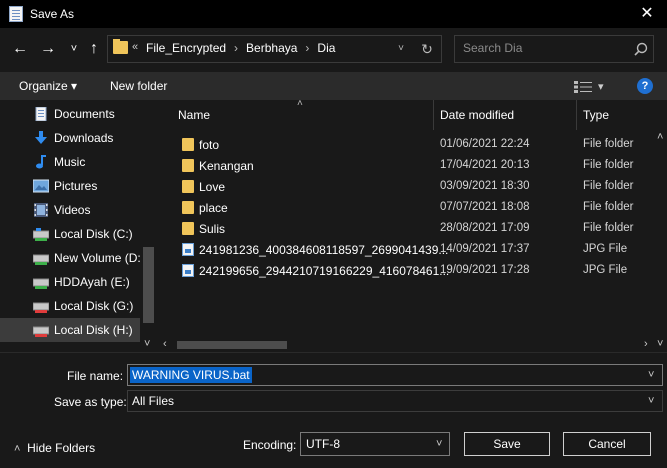  What do you see at coordinates (333, 14) in the screenshot?
I see `title-bar` at bounding box center [333, 14].